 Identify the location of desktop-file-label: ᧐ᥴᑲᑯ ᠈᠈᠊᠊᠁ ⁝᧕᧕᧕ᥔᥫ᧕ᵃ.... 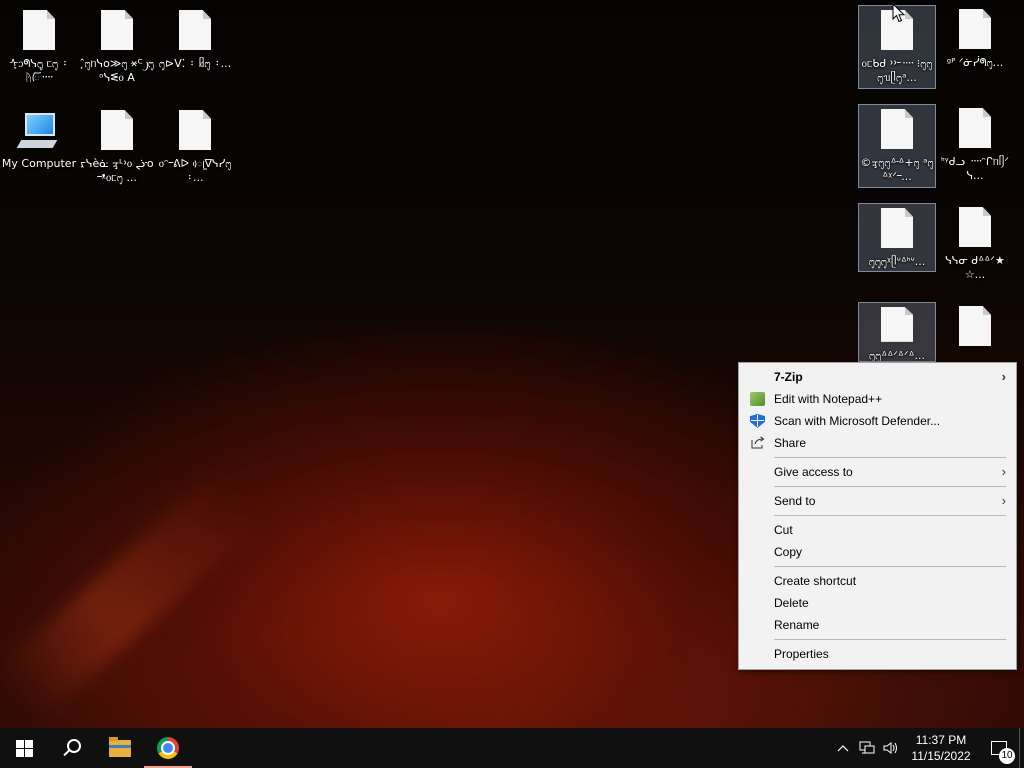
(897, 70).